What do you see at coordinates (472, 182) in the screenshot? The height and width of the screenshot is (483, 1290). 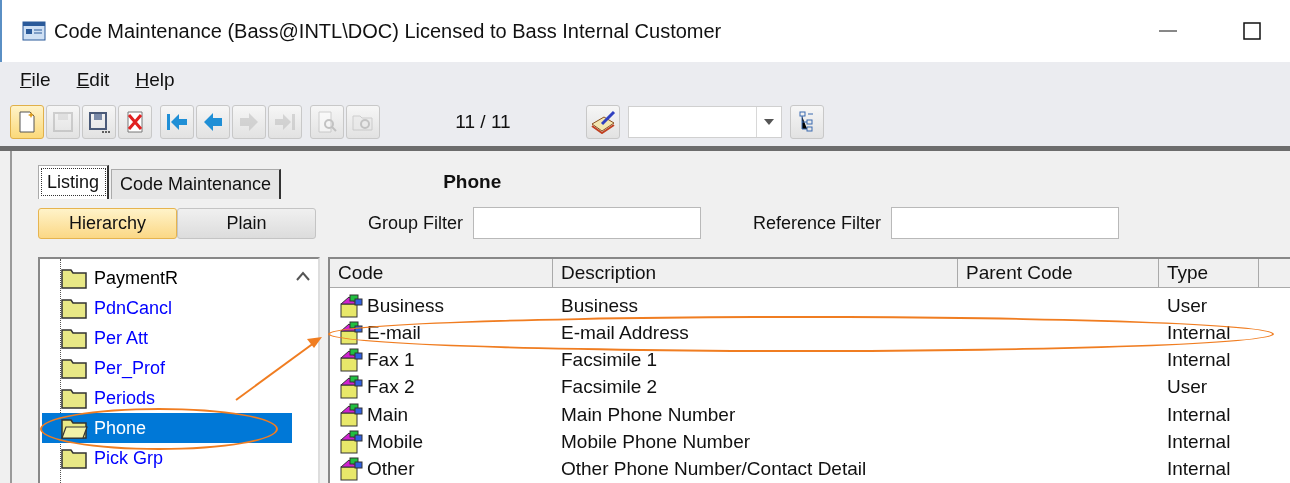 I see `section-heading: Phone` at bounding box center [472, 182].